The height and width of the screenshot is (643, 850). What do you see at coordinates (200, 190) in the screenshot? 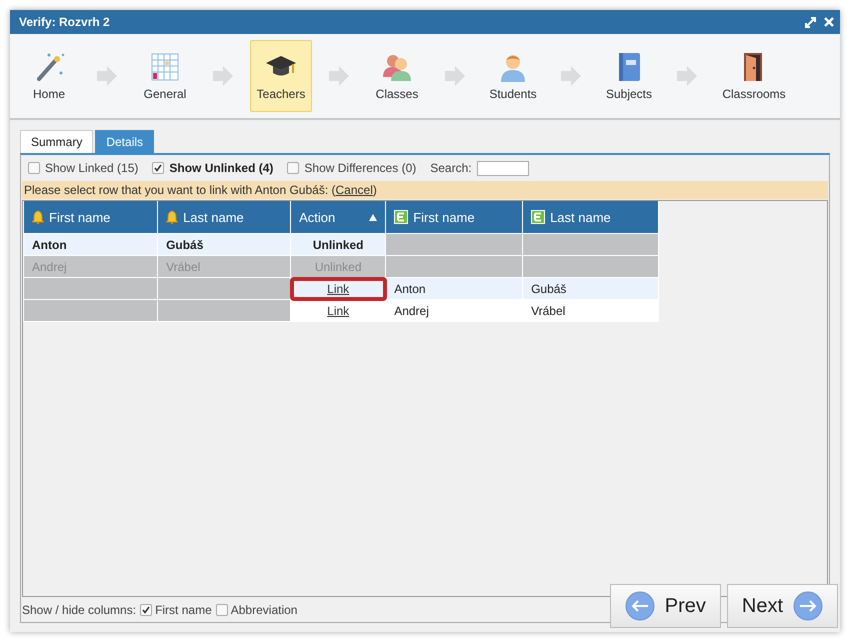
I see `notice-text: Please select row that you want to link with Anton Gubáš: (Cancel)` at bounding box center [200, 190].